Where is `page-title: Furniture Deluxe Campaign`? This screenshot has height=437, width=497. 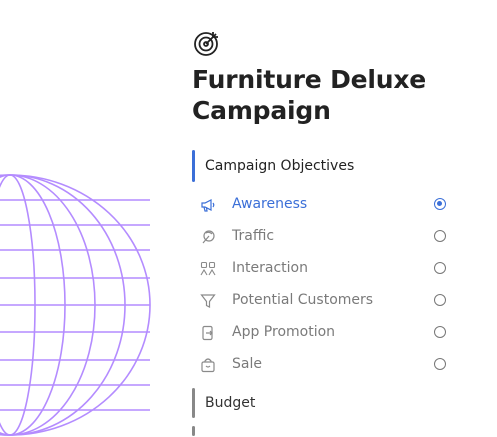
page-title: Furniture Deluxe Campaign is located at coordinates (327, 95).